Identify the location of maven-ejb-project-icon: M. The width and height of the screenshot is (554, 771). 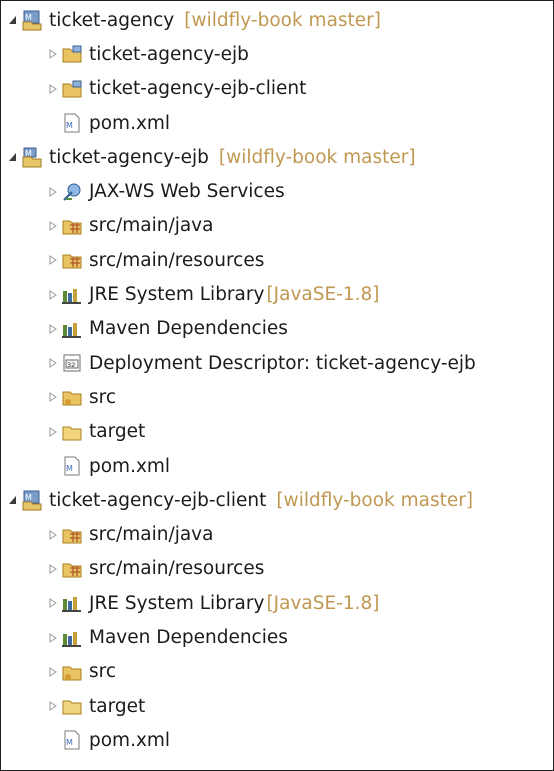
(32, 157).